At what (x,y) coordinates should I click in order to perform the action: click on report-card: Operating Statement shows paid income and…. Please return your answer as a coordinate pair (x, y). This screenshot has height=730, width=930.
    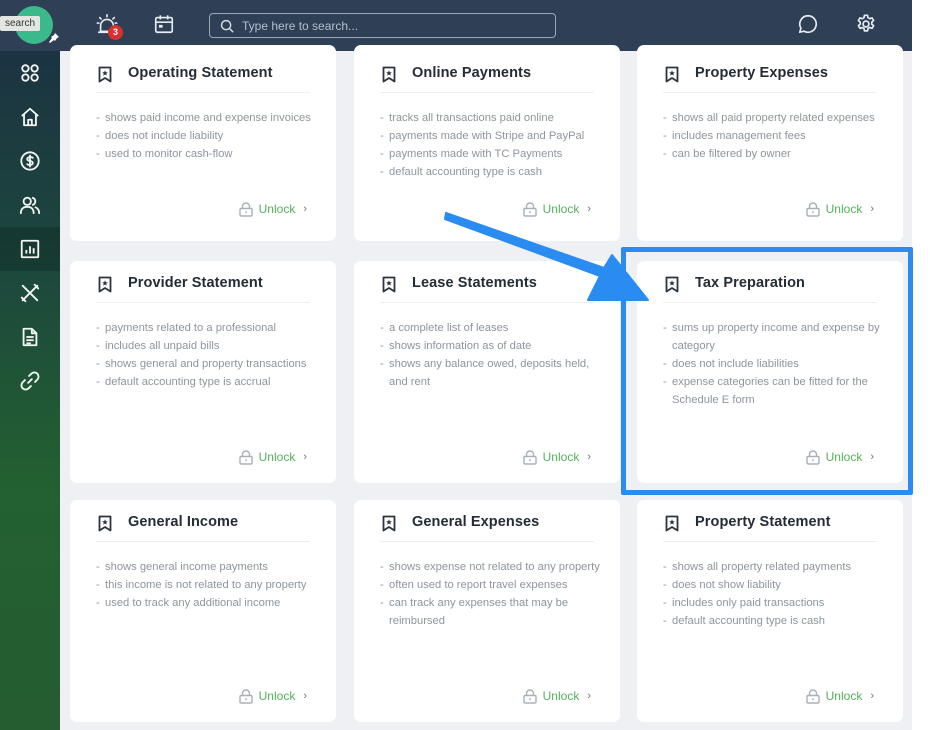
    Looking at the image, I should click on (203, 143).